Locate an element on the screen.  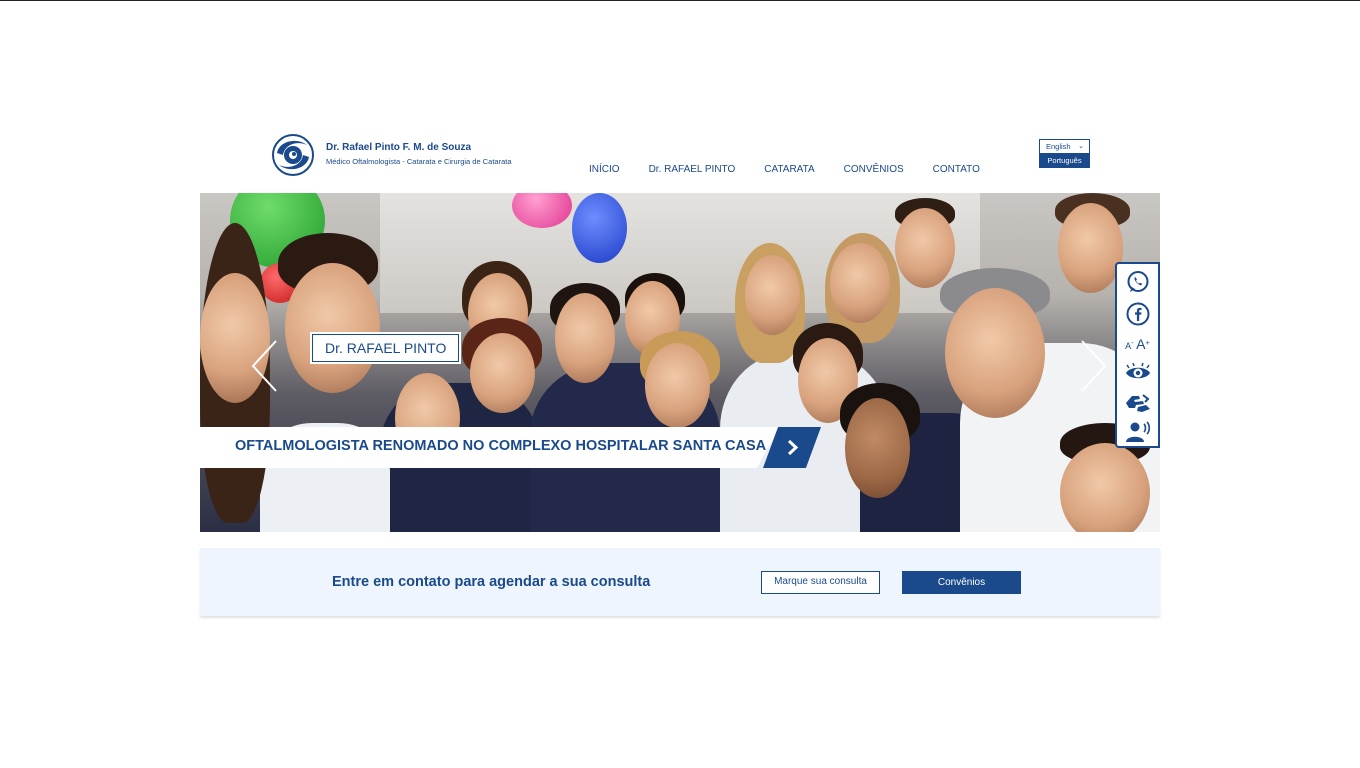
nav-item-catarata: CATARATA is located at coordinates (789, 169).